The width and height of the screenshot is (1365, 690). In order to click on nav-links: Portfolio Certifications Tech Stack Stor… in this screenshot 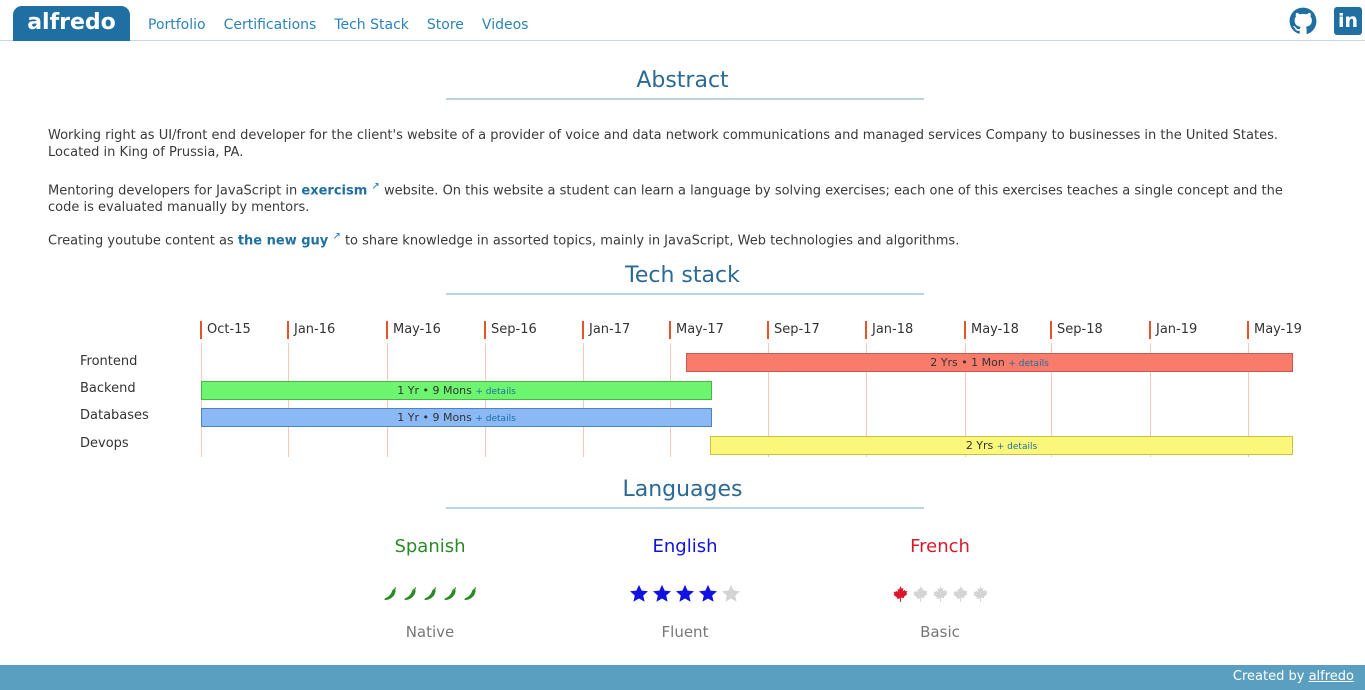, I will do `click(338, 25)`.